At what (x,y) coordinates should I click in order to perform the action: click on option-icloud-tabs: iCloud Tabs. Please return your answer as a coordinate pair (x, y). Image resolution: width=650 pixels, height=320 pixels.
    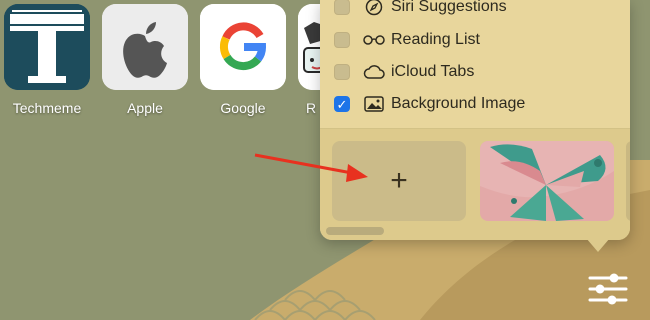
    Looking at the image, I should click on (404, 72).